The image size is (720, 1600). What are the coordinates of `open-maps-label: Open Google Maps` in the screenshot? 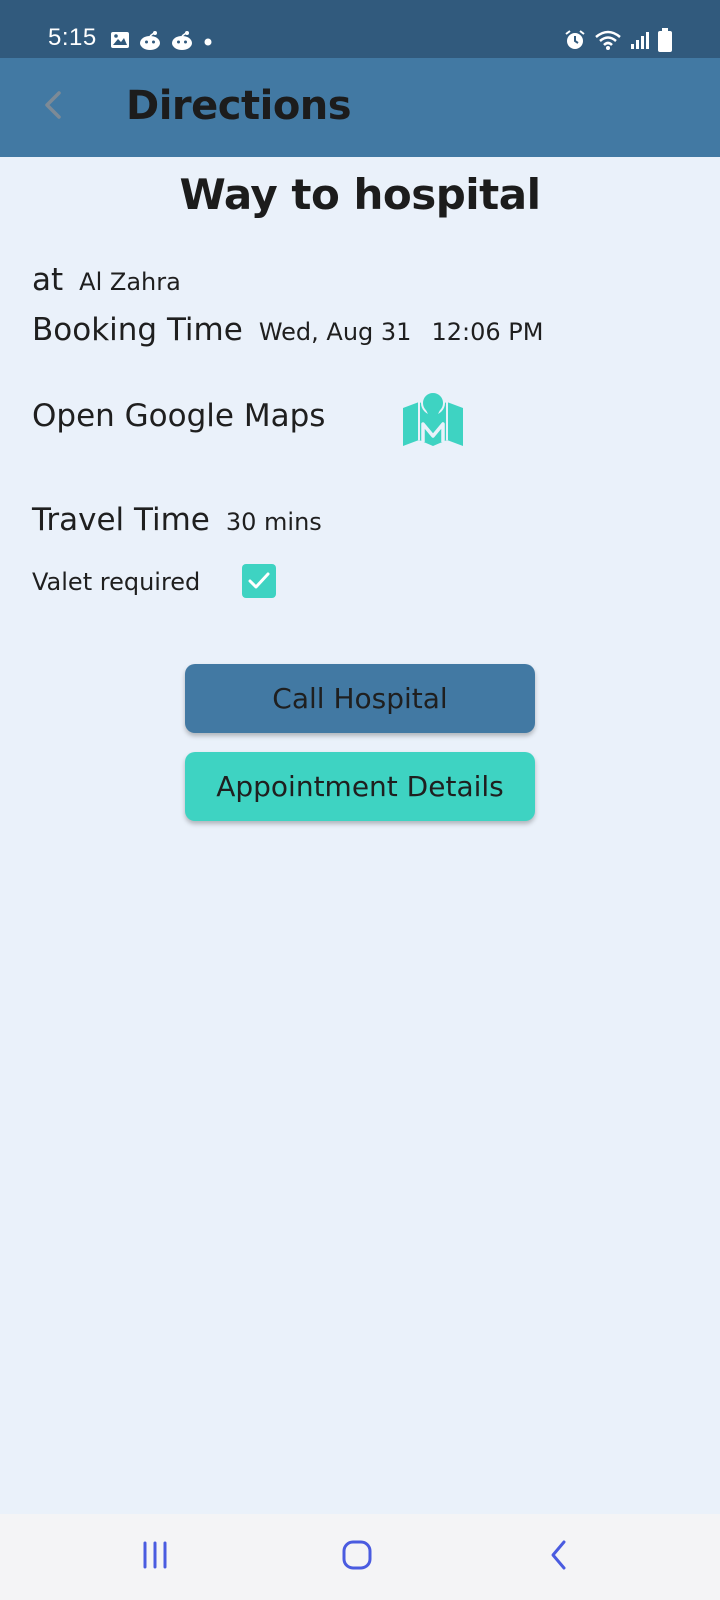 It's located at (179, 416).